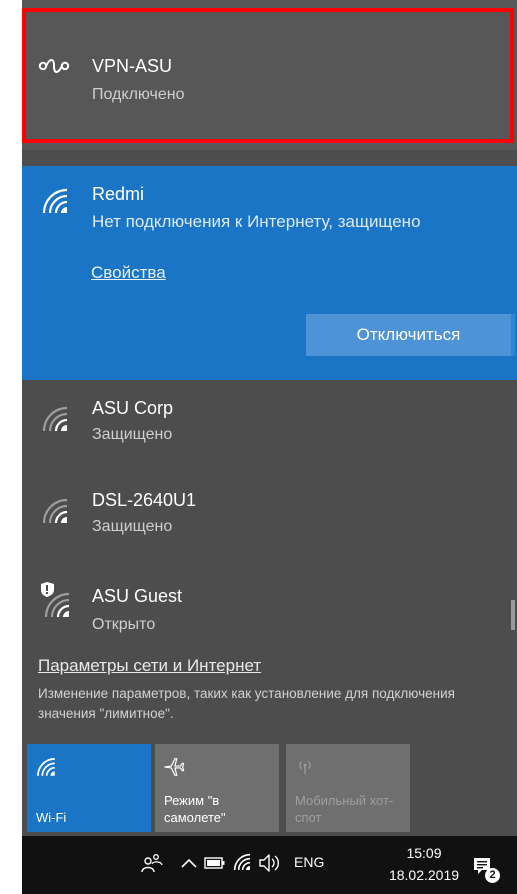 The width and height of the screenshot is (517, 894). What do you see at coordinates (46, 767) in the screenshot?
I see `wifi-icon` at bounding box center [46, 767].